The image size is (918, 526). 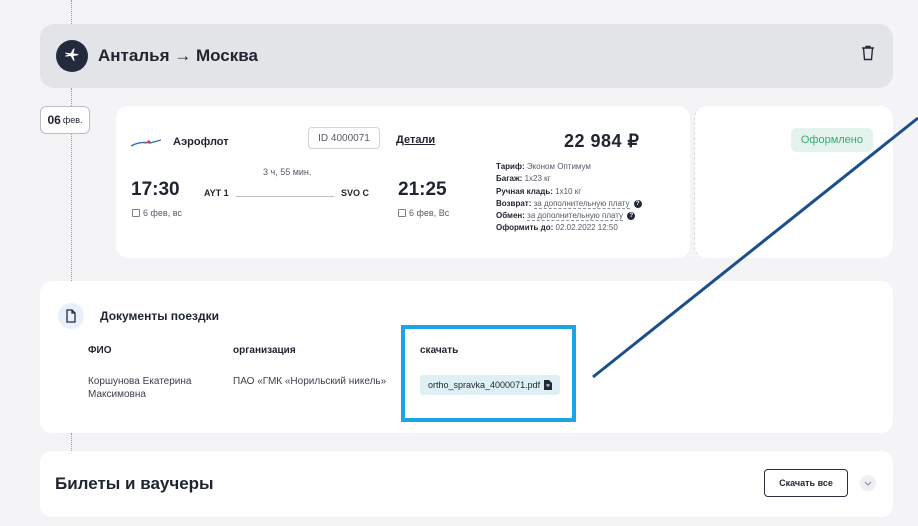 I want to click on timeline-line-flight, so click(x=71, y=207).